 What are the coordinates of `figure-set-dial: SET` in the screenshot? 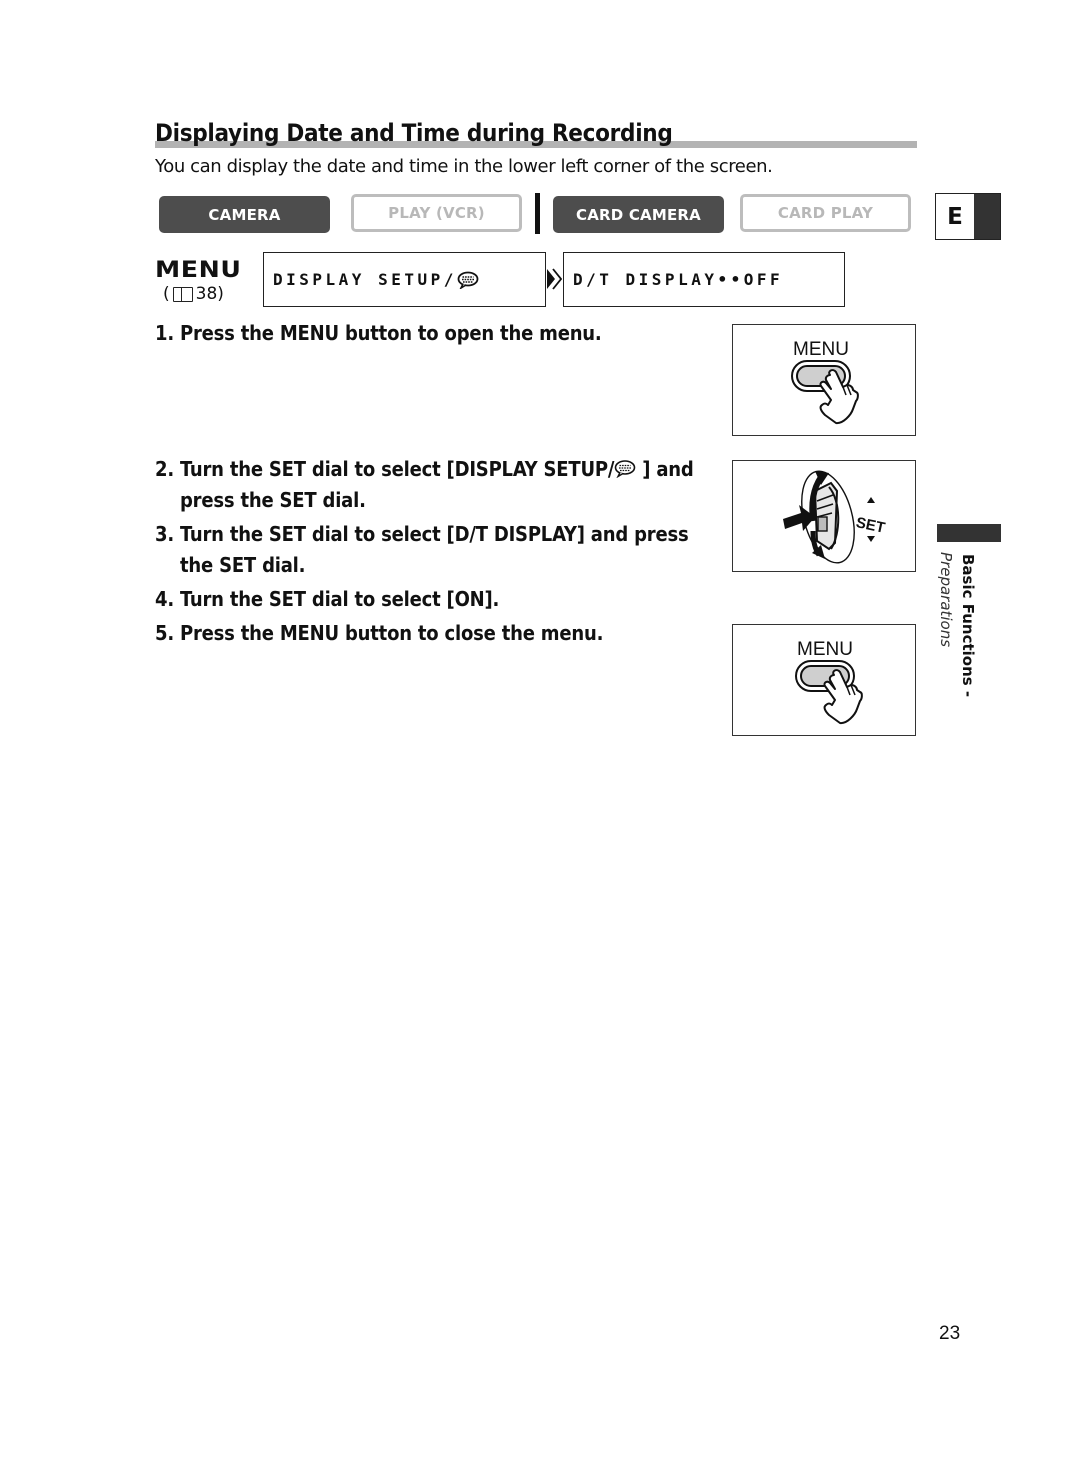 It's located at (824, 516).